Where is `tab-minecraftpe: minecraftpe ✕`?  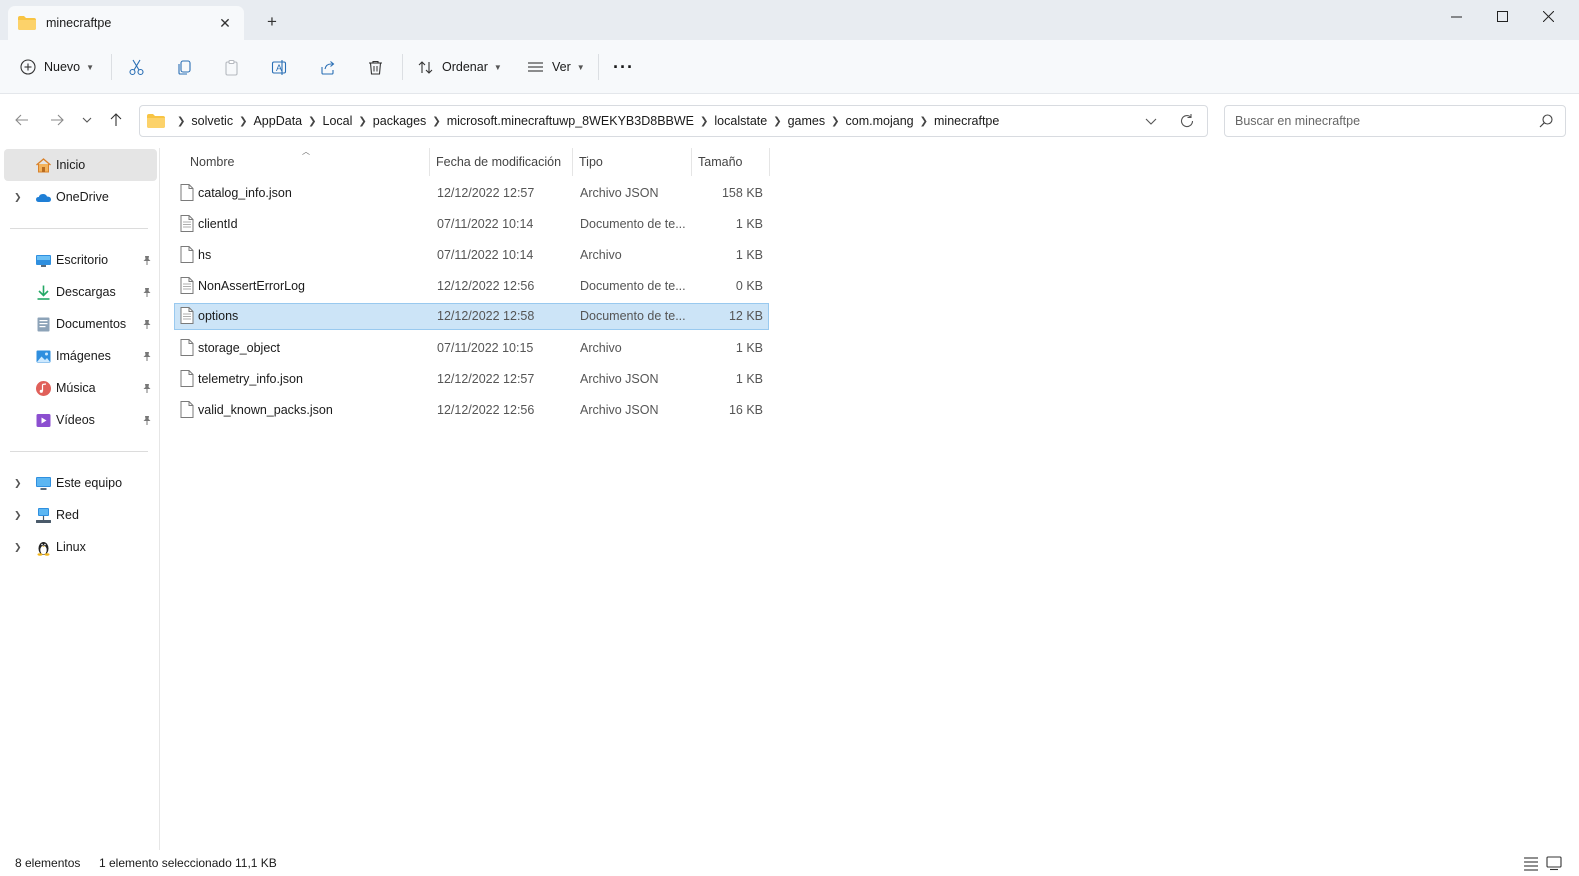
tab-minecraftpe: minecraftpe ✕ is located at coordinates (126, 23).